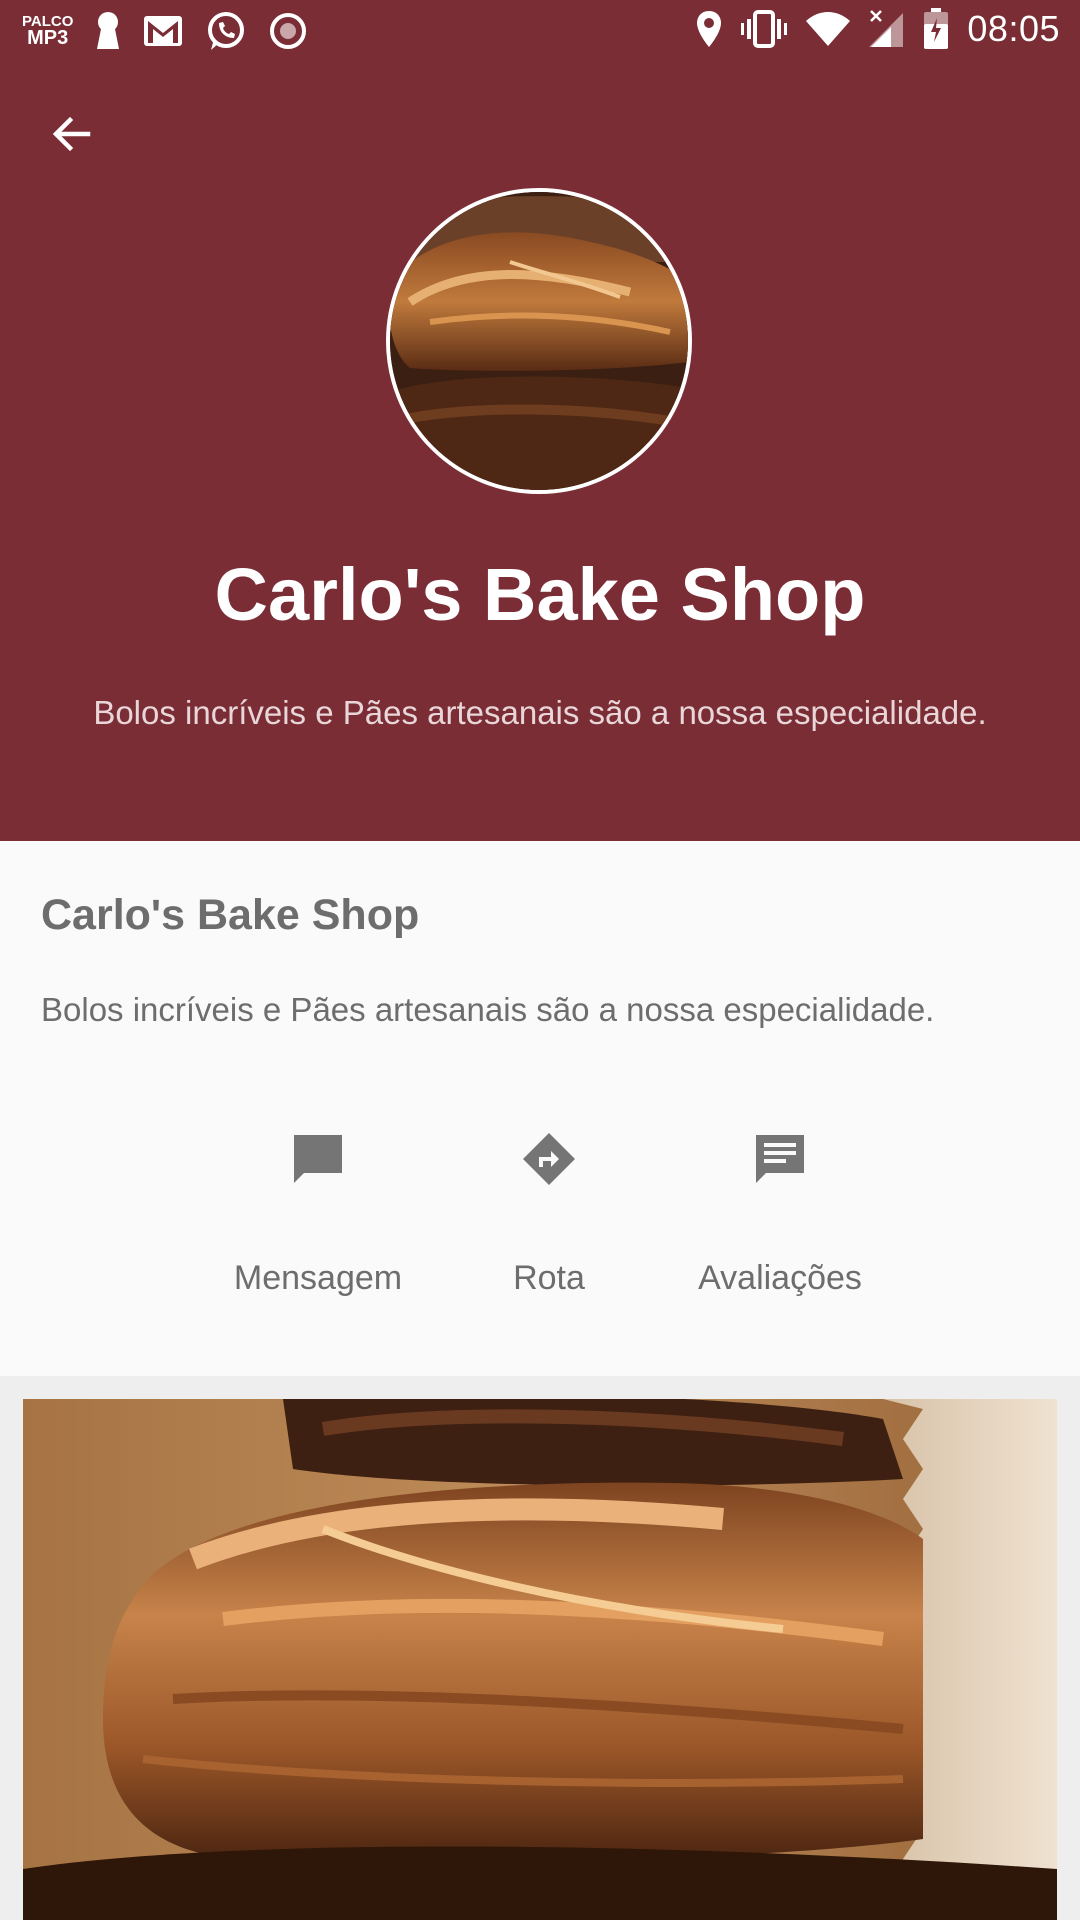 The width and height of the screenshot is (1080, 1920). I want to click on message-icon, so click(318, 1159).